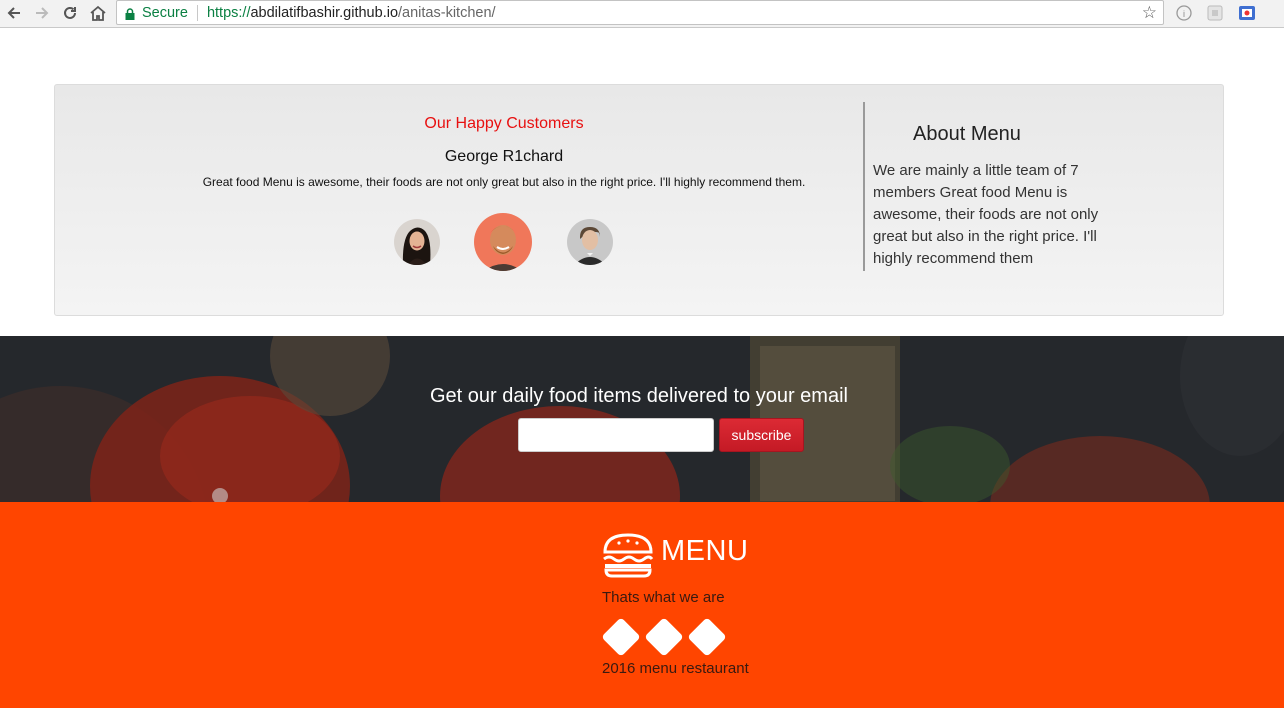 The height and width of the screenshot is (708, 1284). I want to click on extension-info-icon: i, so click(1184, 13).